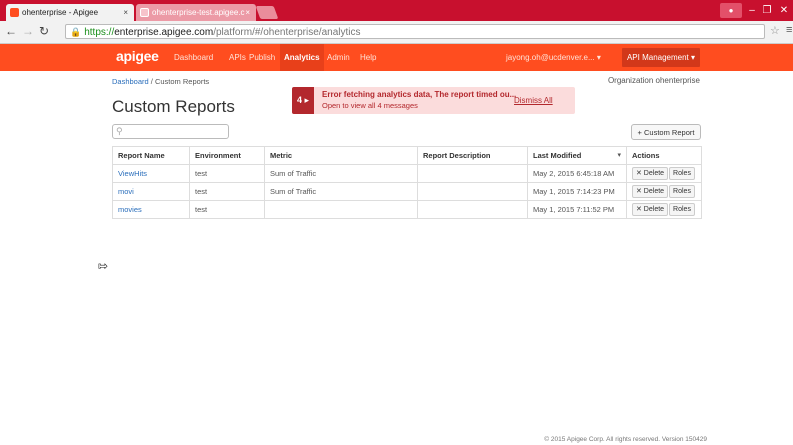  I want to click on column-header-actions: Actions, so click(664, 155).